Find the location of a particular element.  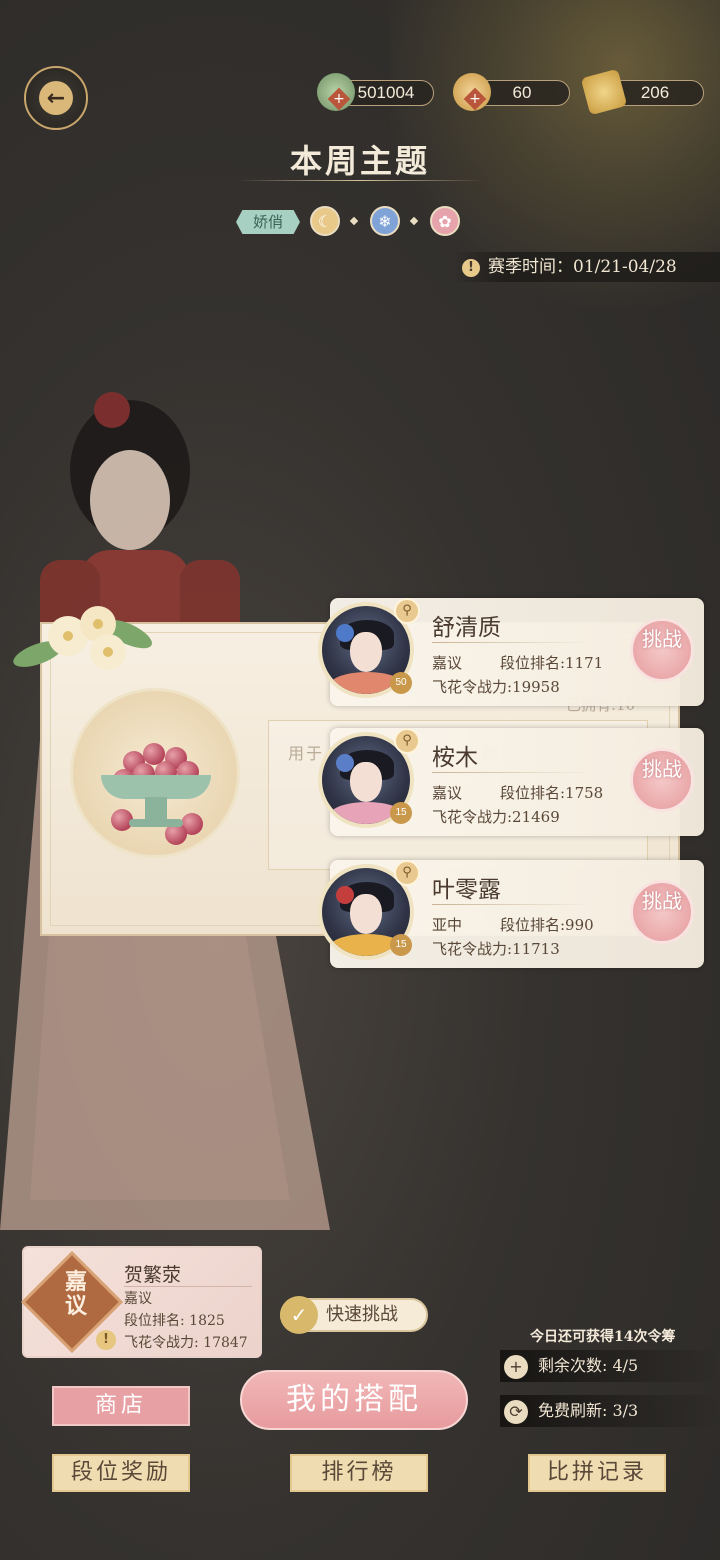

used-for-text: 用于 is located at coordinates (306, 753).